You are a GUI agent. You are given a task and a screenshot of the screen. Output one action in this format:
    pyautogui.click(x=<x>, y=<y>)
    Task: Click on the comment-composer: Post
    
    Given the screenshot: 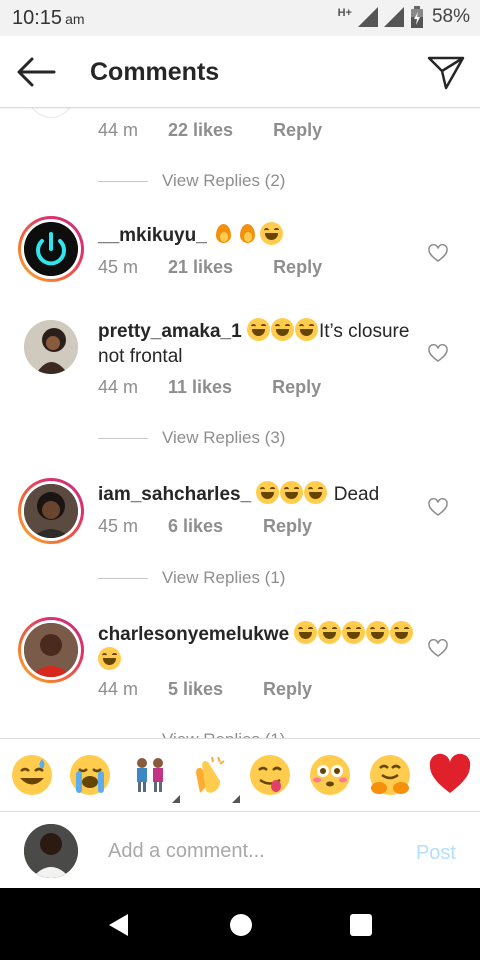 What is the action you would take?
    pyautogui.click(x=240, y=850)
    